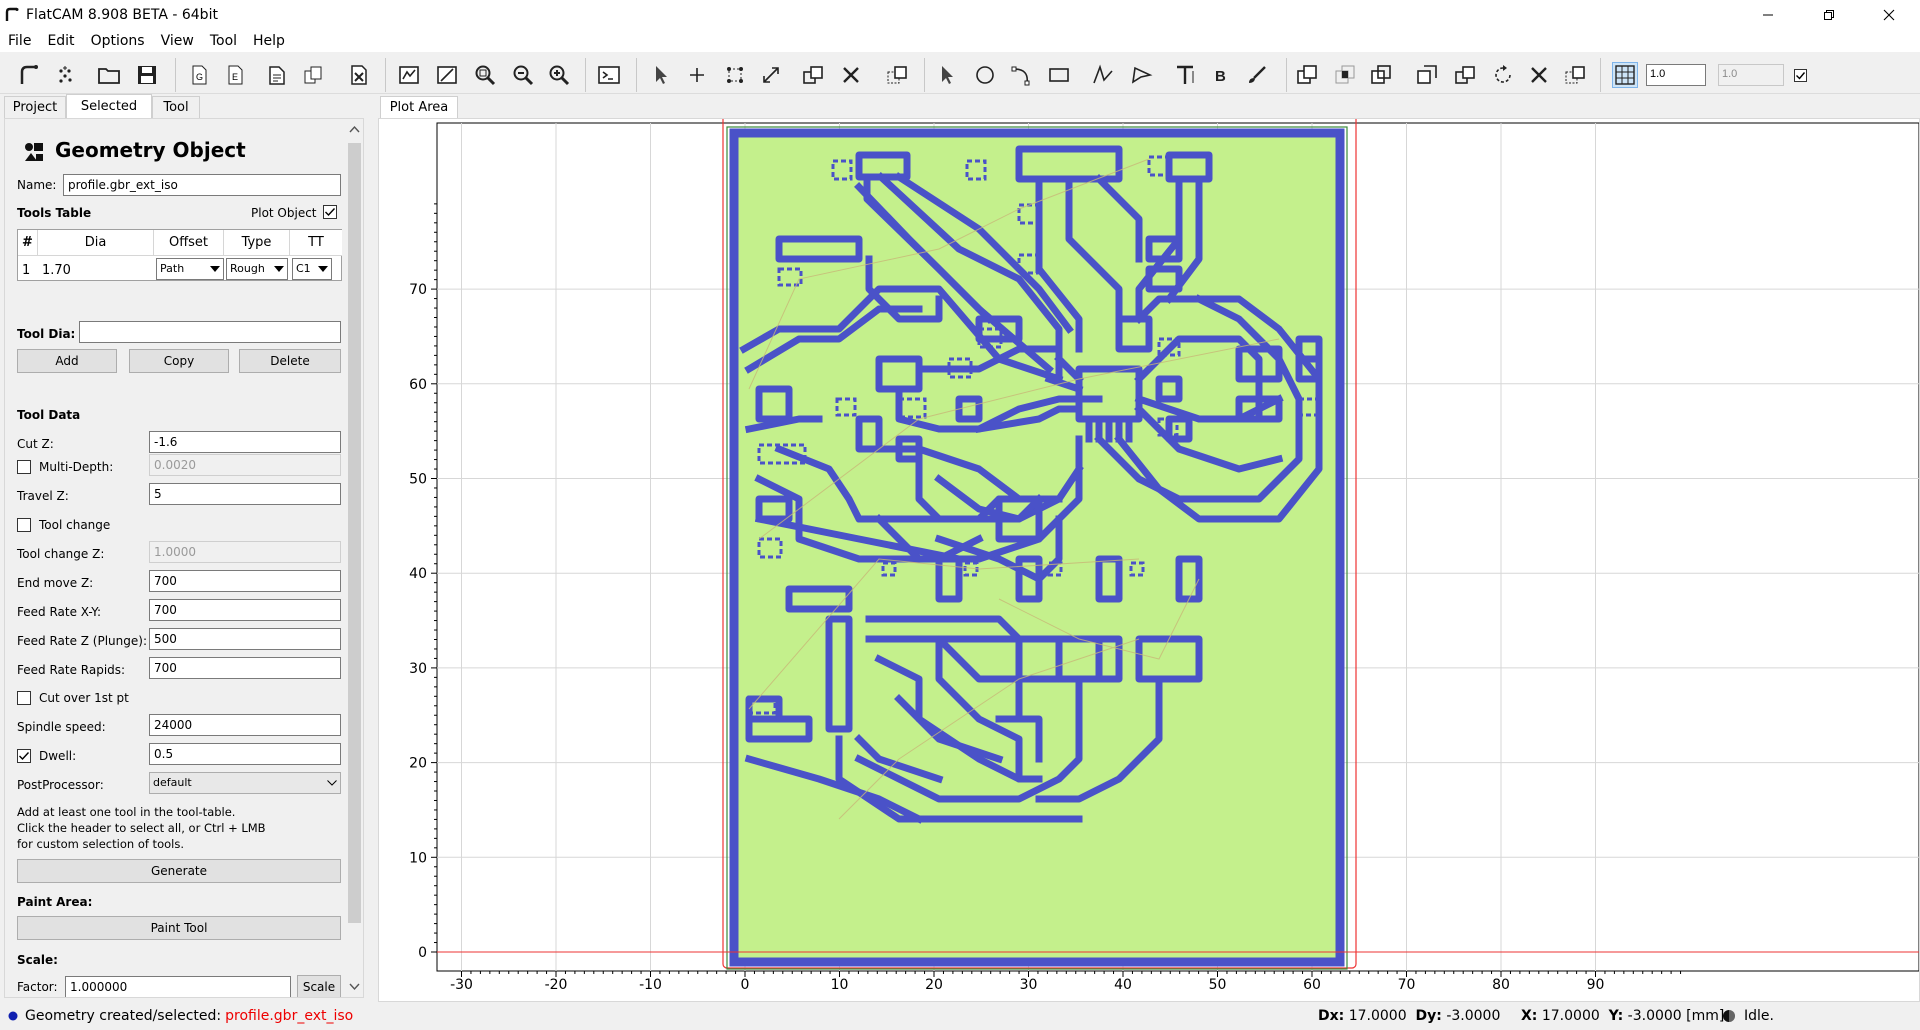 The image size is (1920, 1030). What do you see at coordinates (109, 75) in the screenshot?
I see `open-project-button` at bounding box center [109, 75].